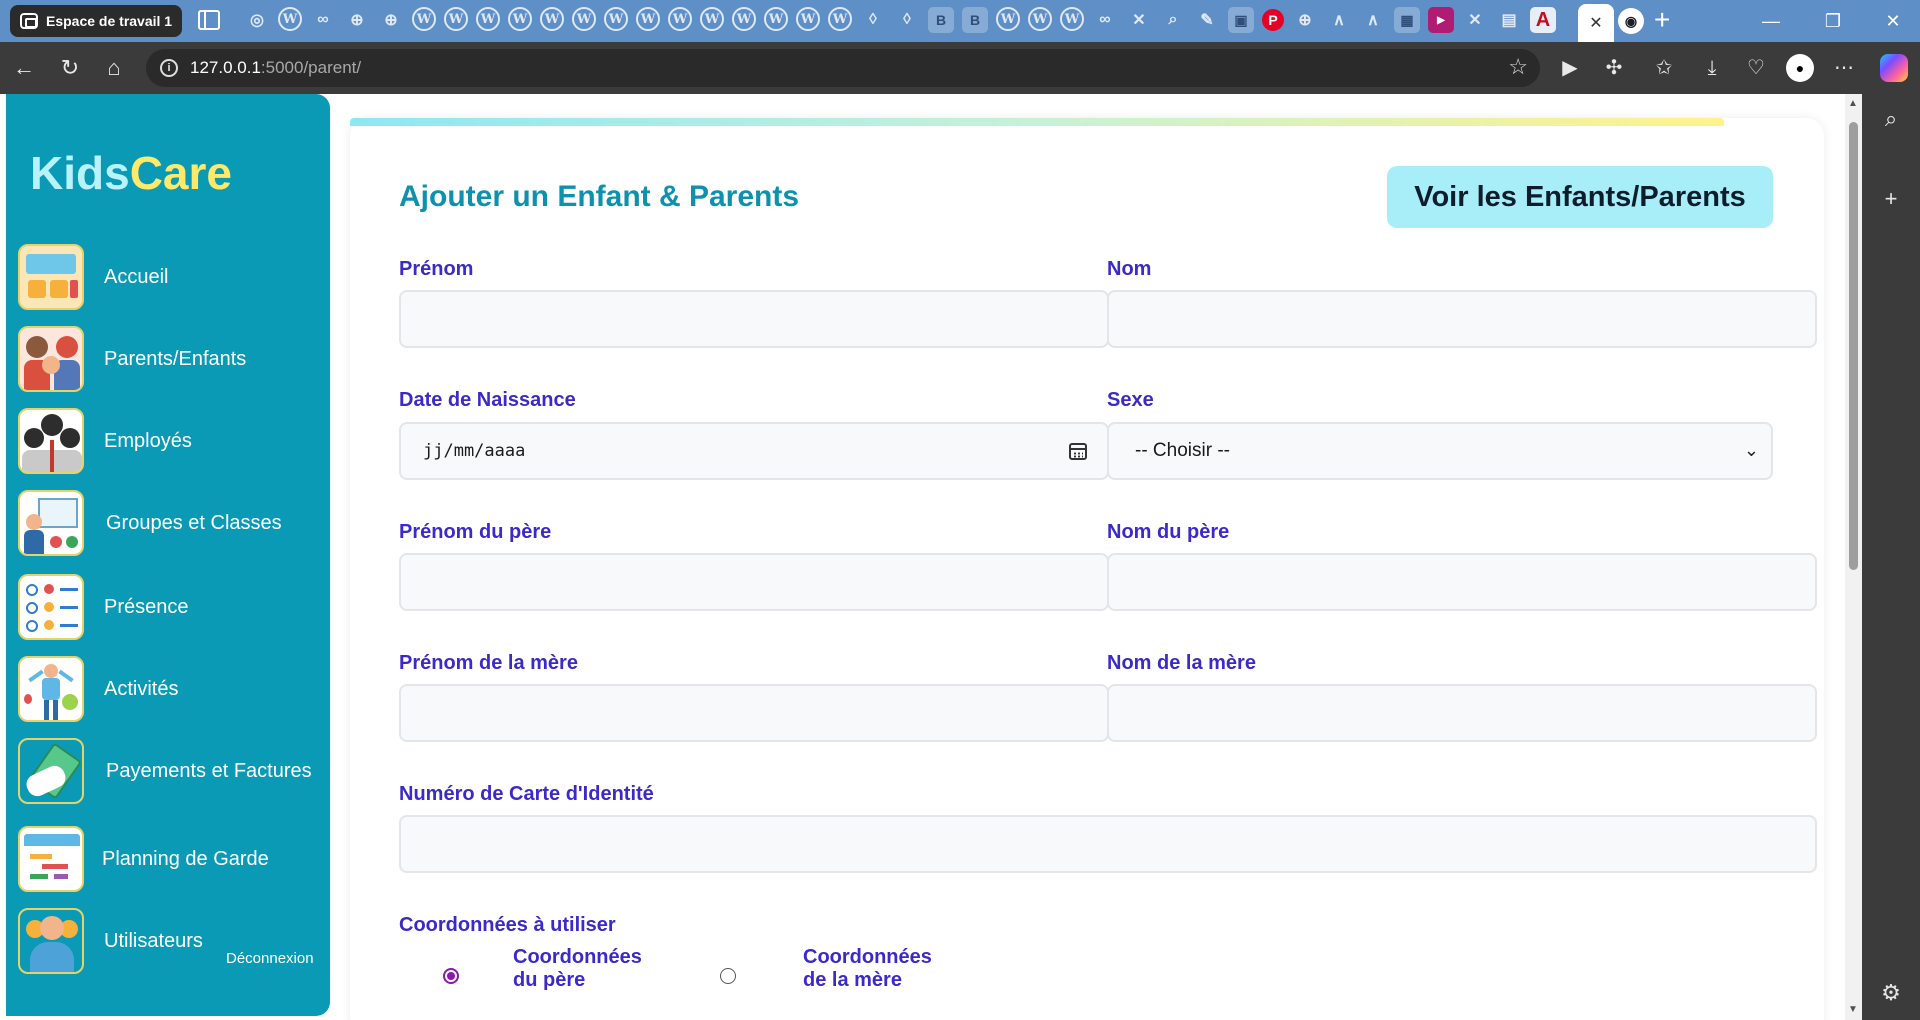  What do you see at coordinates (843, 68) in the screenshot?
I see `address-bar: i 127.0.0.1 :5000/parent/ ☆` at bounding box center [843, 68].